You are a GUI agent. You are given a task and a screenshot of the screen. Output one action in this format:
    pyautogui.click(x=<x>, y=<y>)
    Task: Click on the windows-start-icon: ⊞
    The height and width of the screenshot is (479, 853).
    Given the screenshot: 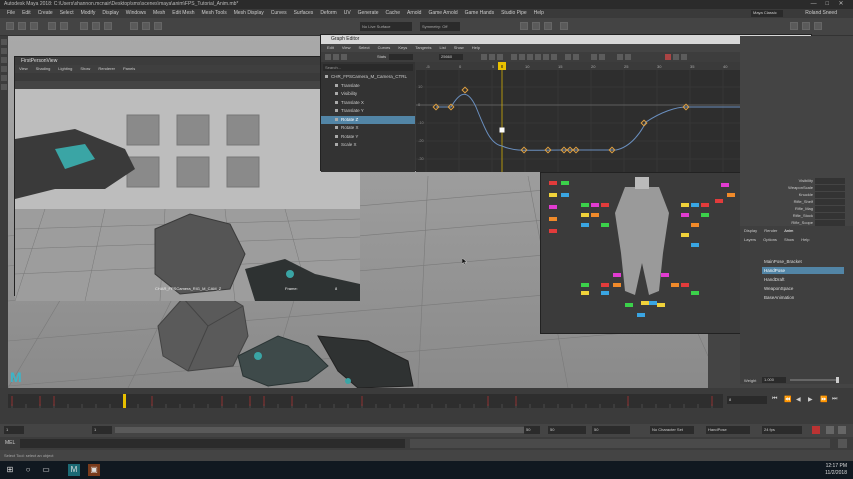 What is the action you would take?
    pyautogui.click(x=10, y=470)
    